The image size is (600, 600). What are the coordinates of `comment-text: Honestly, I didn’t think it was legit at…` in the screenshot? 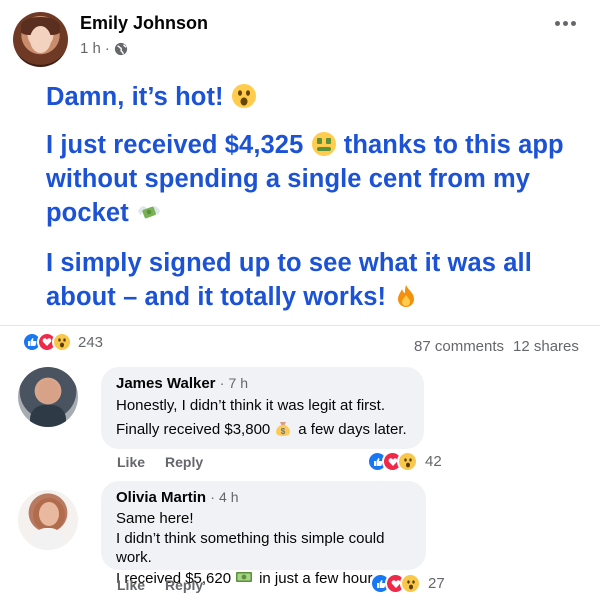 It's located at (264, 418).